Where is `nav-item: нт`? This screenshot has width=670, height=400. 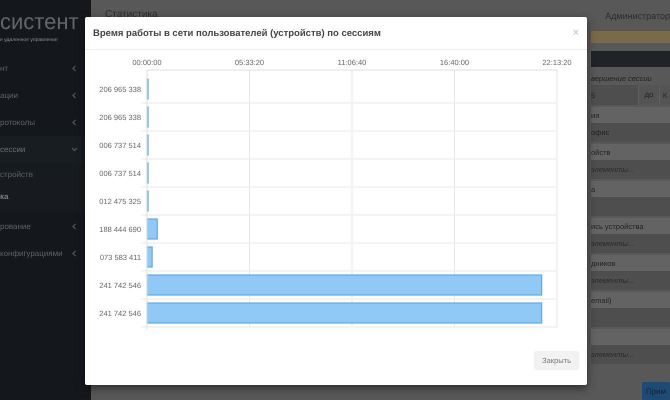
nav-item: нт is located at coordinates (45, 68).